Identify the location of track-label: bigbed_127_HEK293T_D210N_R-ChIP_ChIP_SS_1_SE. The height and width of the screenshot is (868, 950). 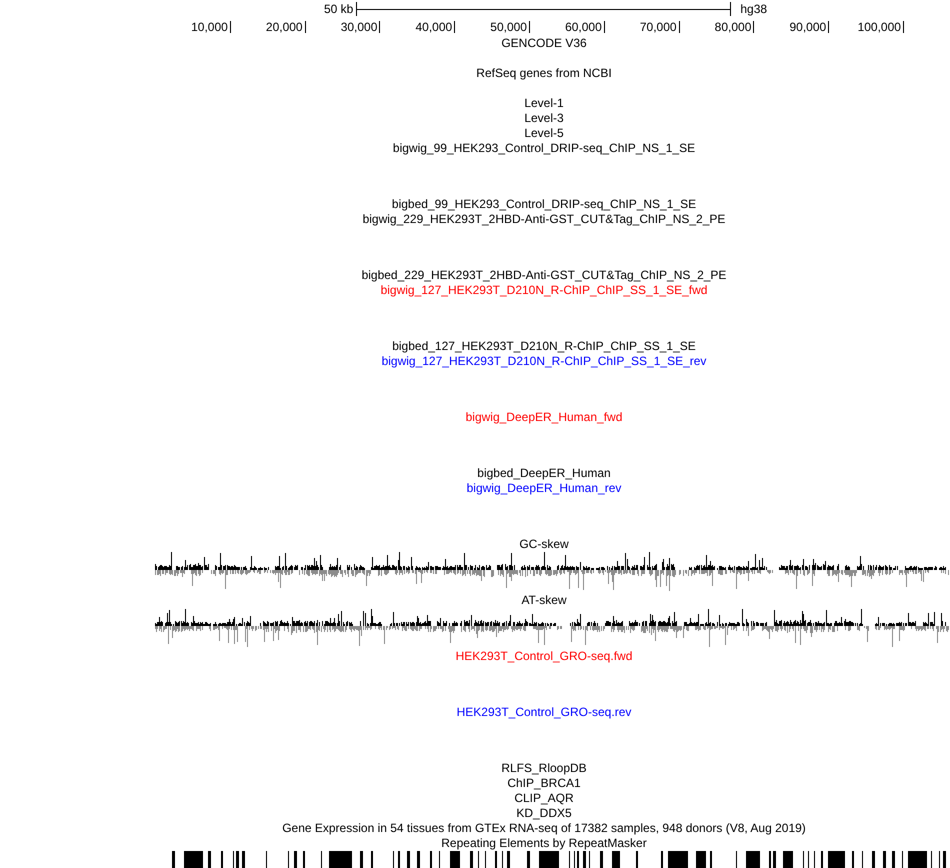
(544, 346).